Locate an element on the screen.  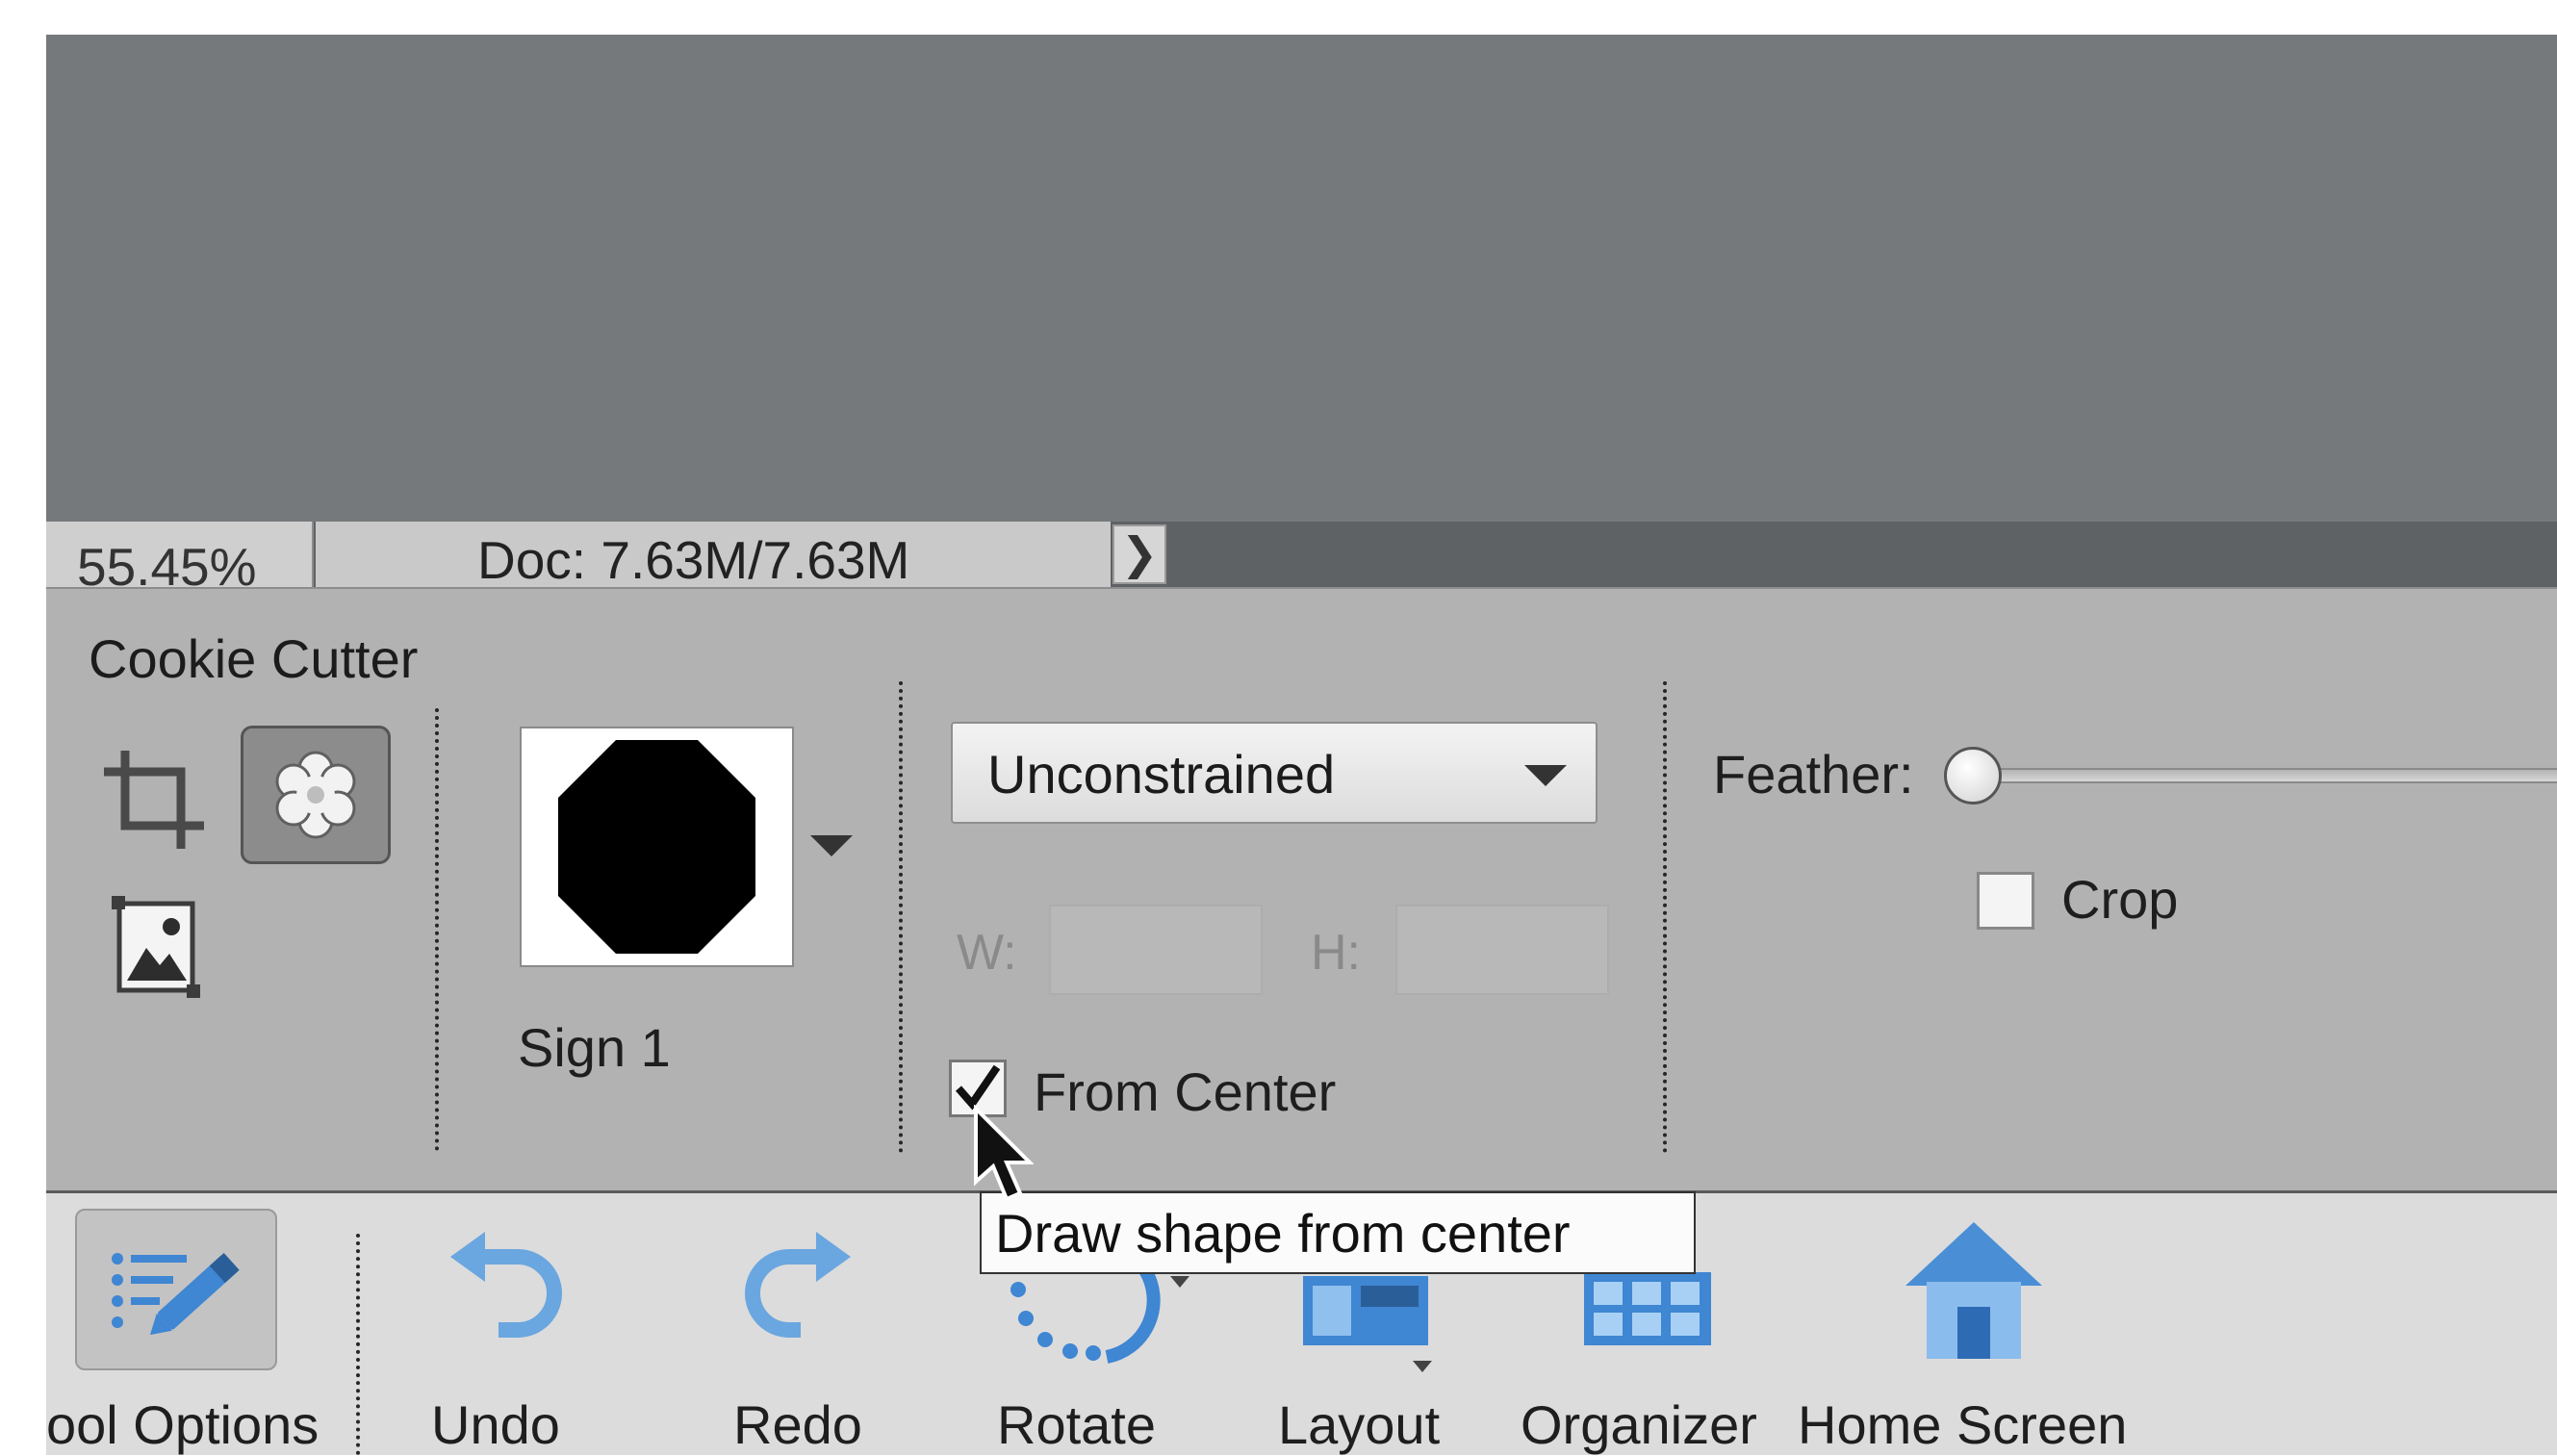
cookie-cutter-tool-button is located at coordinates (316, 795).